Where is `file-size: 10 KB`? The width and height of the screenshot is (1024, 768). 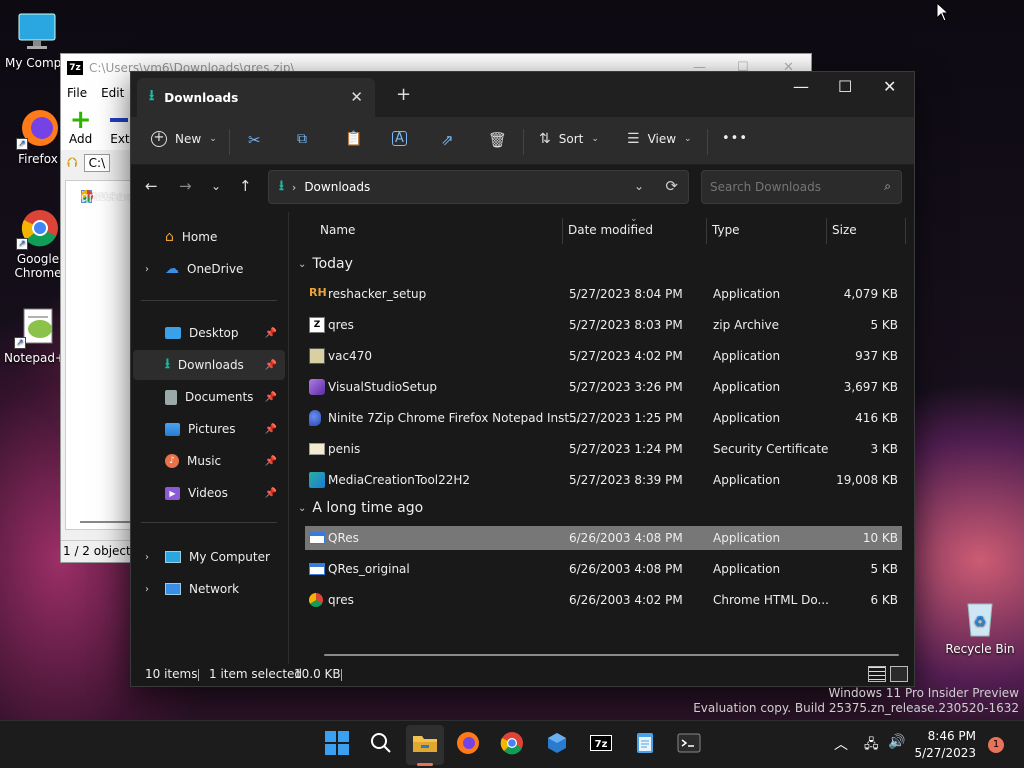 file-size: 10 KB is located at coordinates (880, 538).